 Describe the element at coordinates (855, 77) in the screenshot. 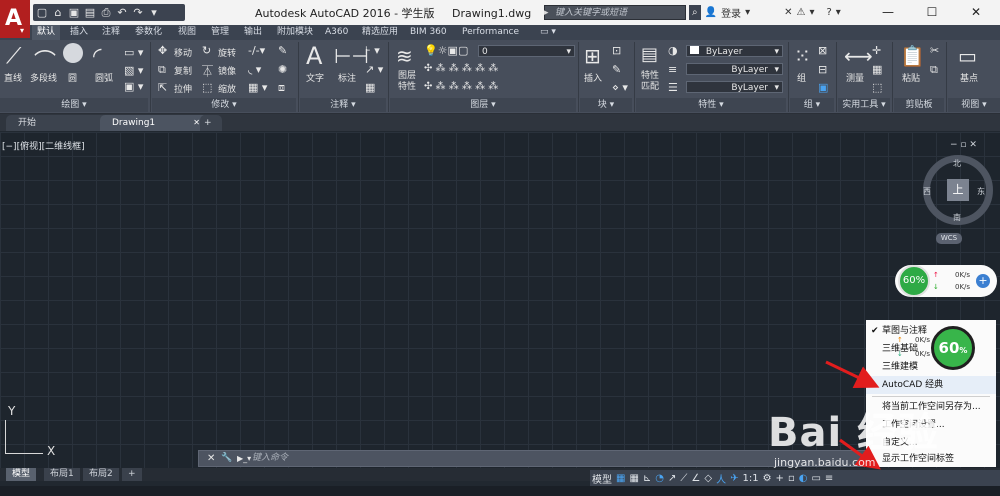

I see `measure-button: 测量` at that location.